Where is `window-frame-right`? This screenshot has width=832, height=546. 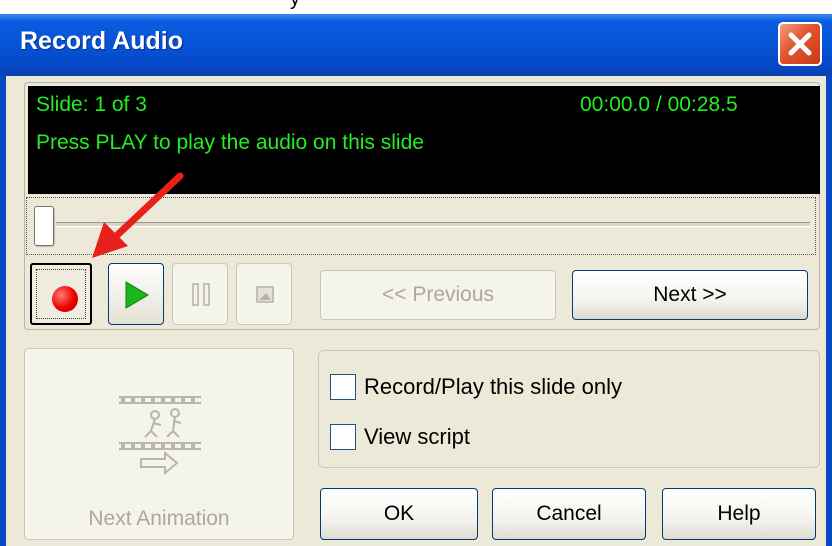 window-frame-right is located at coordinates (829, 311).